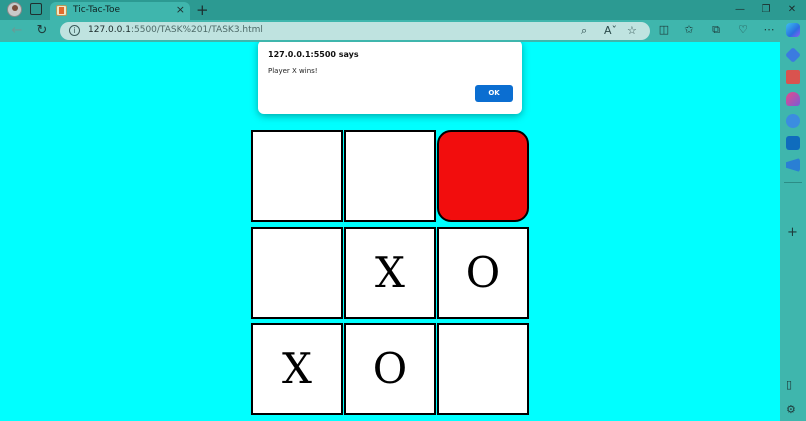  I want to click on board-cell-7: O, so click(390, 369).